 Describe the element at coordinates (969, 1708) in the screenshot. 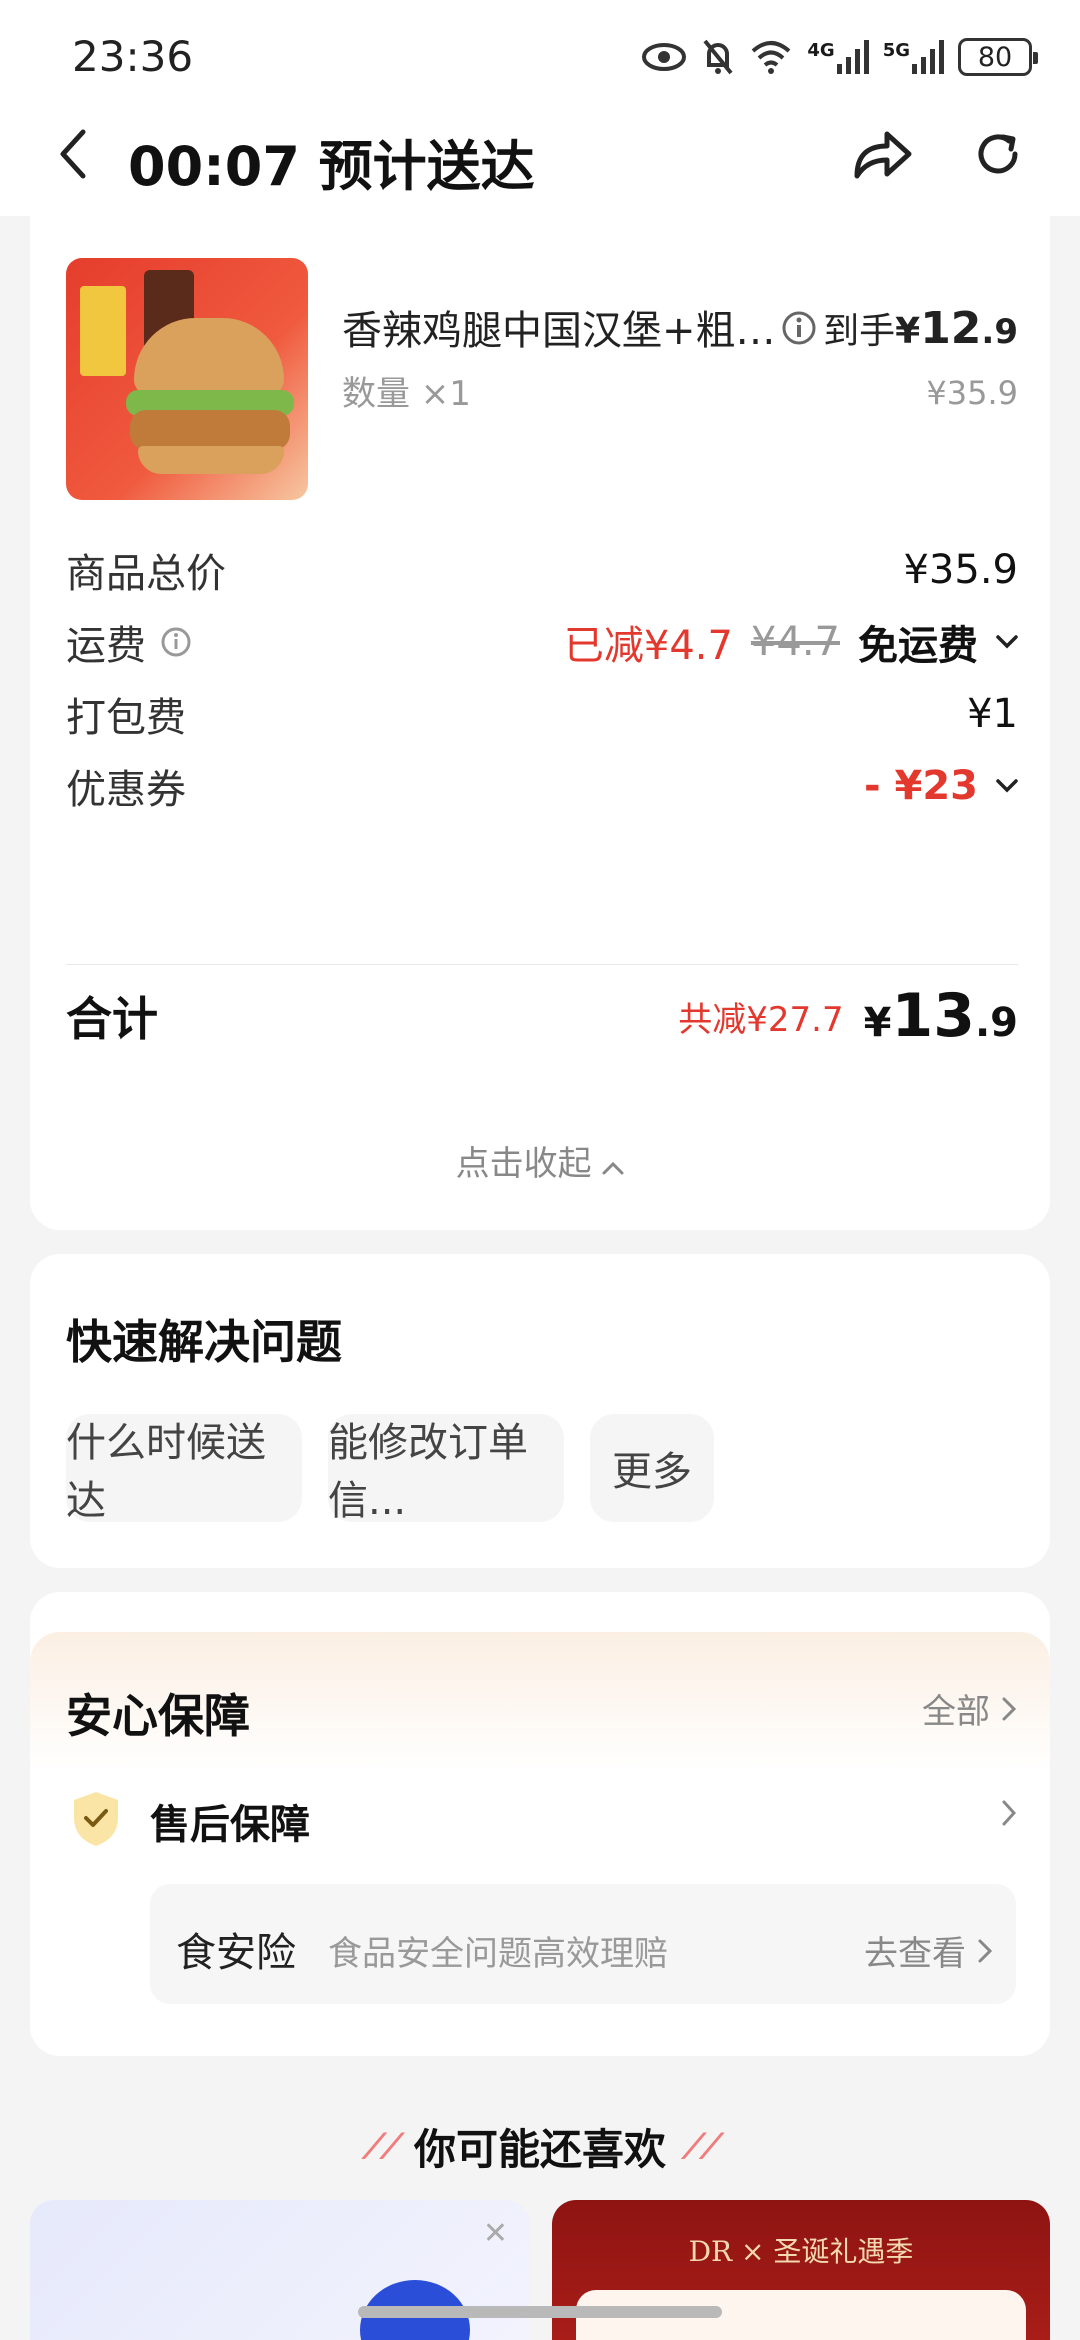

I see `view-all-link: 全部` at that location.